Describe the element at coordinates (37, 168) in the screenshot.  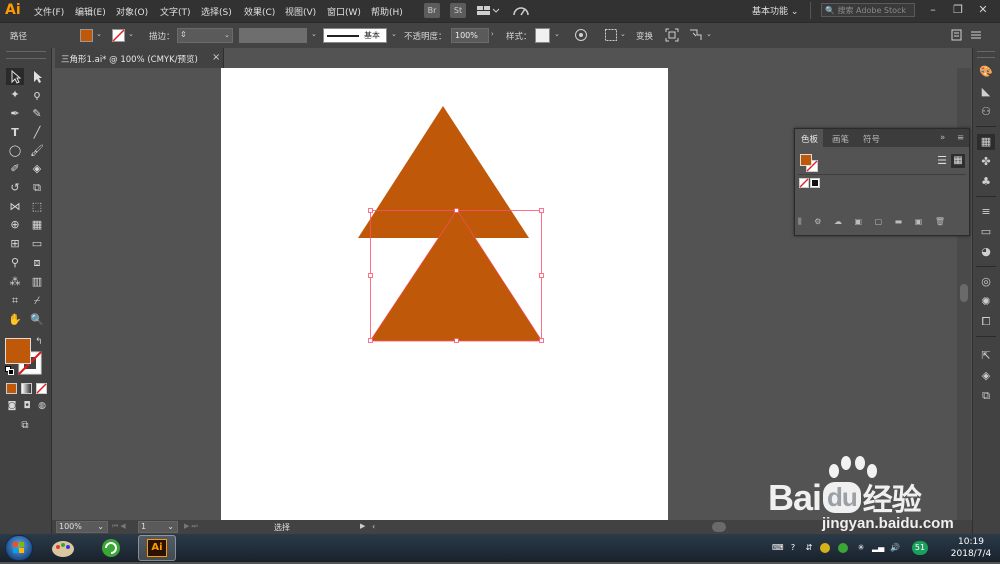
I see `eraser-tool-icon: ◈` at that location.